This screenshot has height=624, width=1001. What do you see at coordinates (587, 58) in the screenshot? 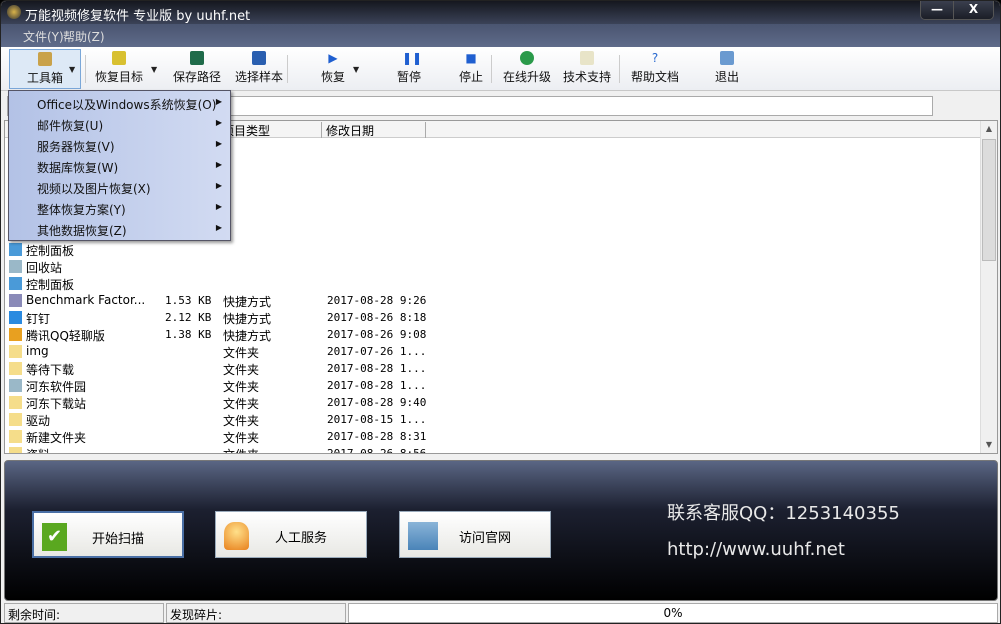
I see `mail-icon` at bounding box center [587, 58].